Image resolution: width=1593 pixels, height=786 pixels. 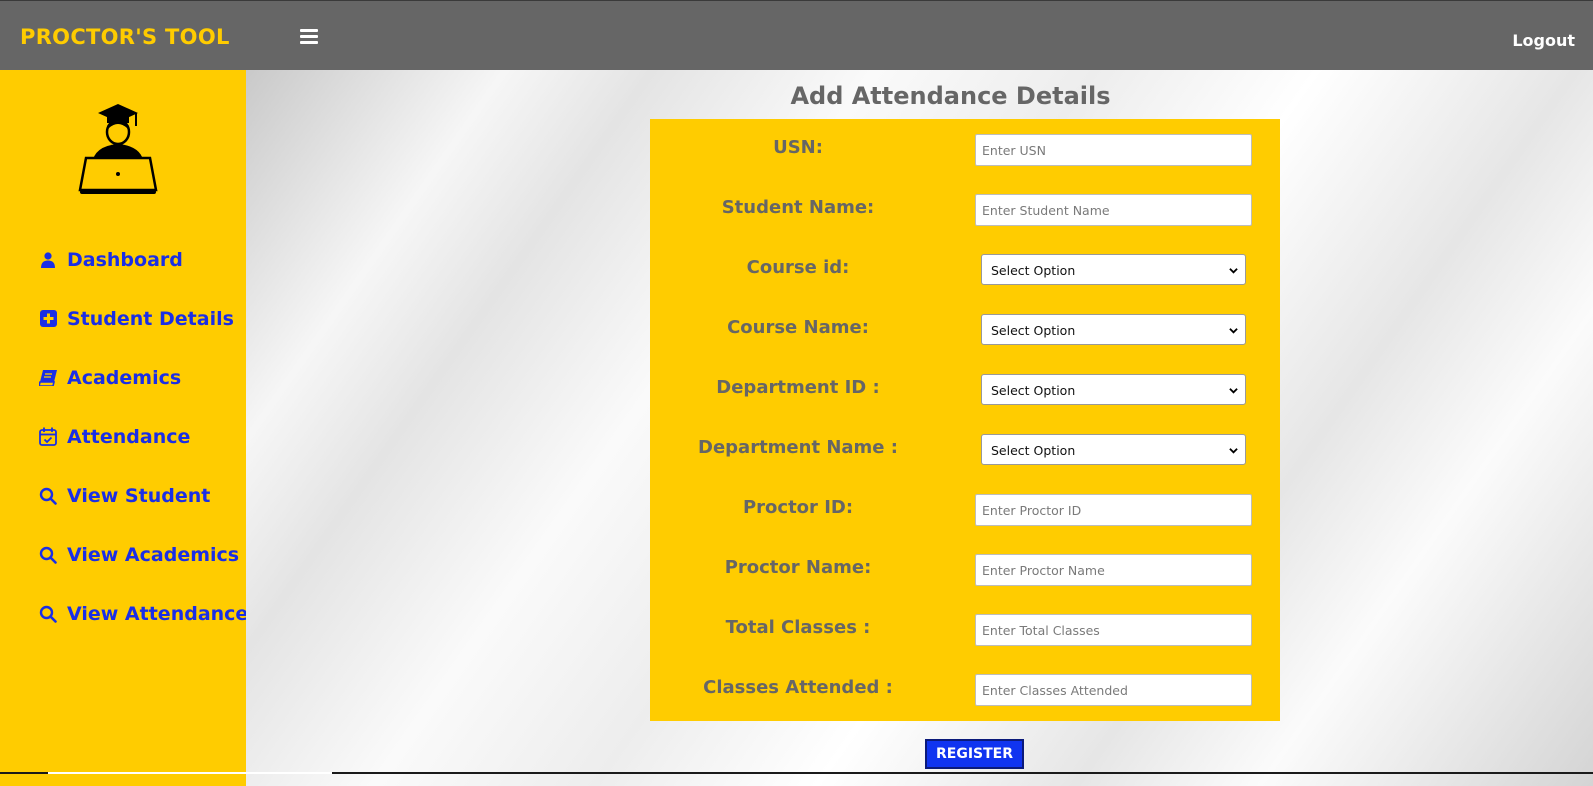 I want to click on register-button: REGISTER, so click(x=974, y=754).